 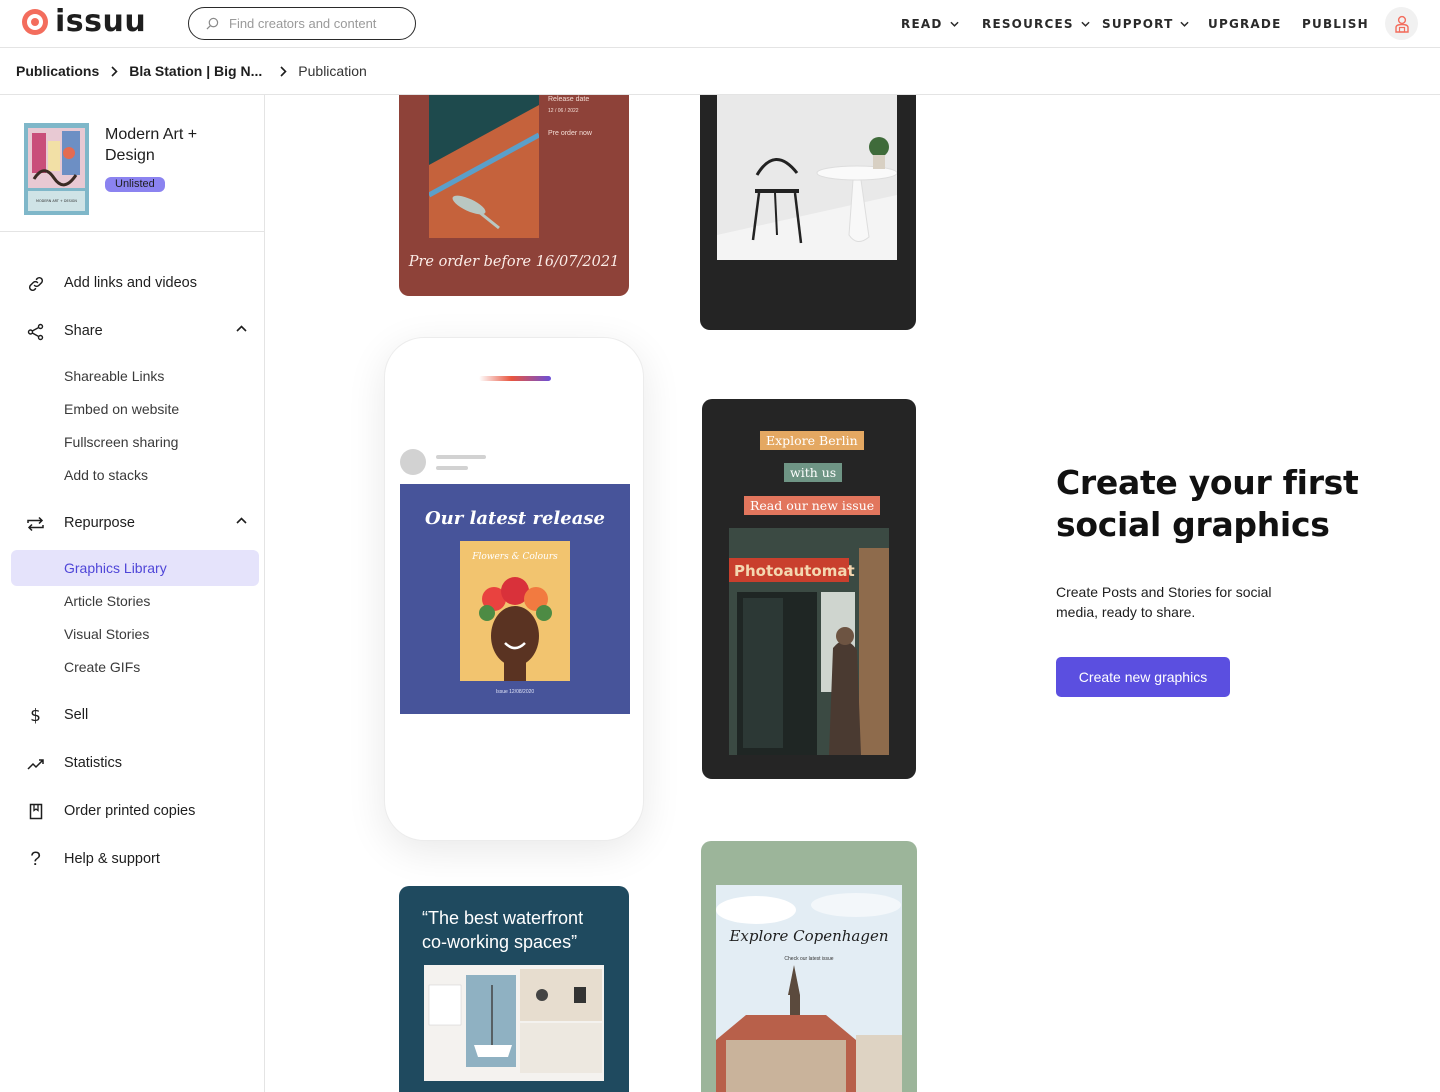 What do you see at coordinates (93, 763) in the screenshot?
I see `sidebar-item-label: Statistics` at bounding box center [93, 763].